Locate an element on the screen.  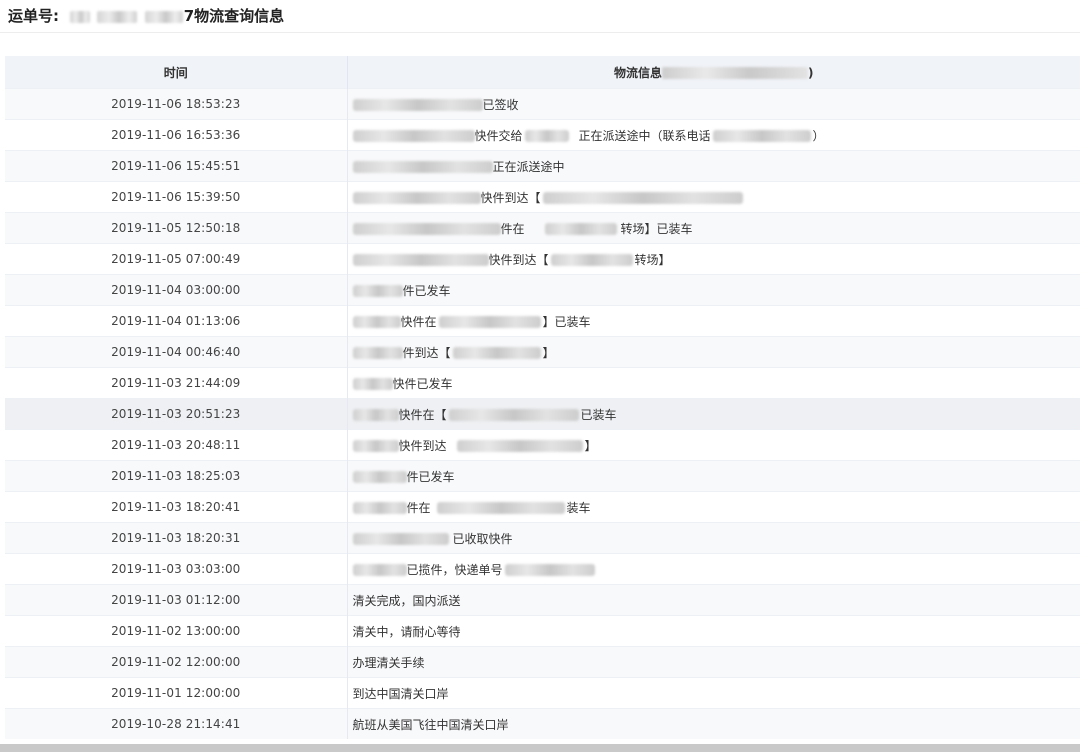
row-time: 2019-10-28 21:14:41 is located at coordinates (176, 723).